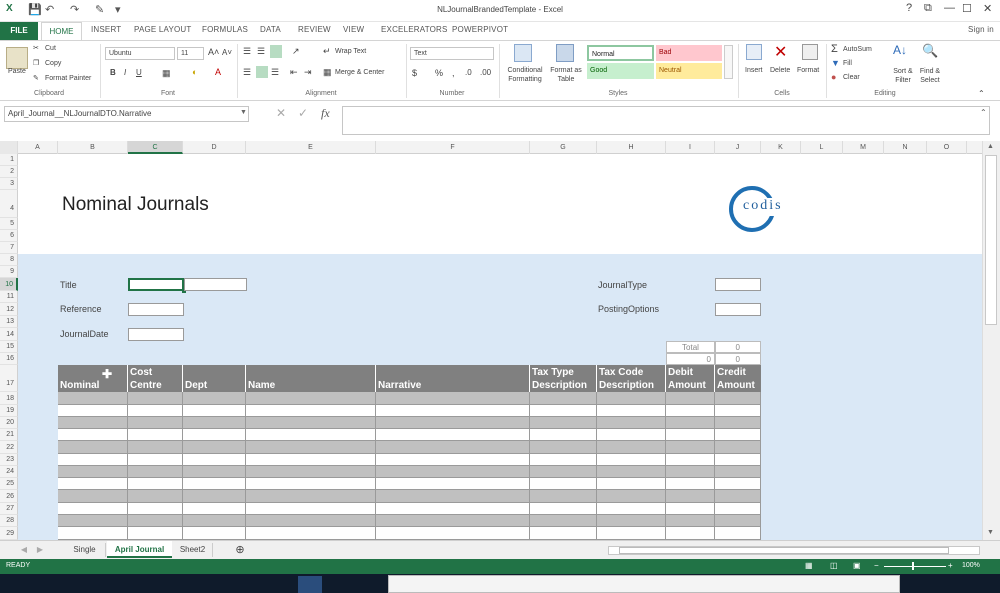 The width and height of the screenshot is (1000, 593). Describe the element at coordinates (738, 147) in the screenshot. I see `column-header: J` at that location.